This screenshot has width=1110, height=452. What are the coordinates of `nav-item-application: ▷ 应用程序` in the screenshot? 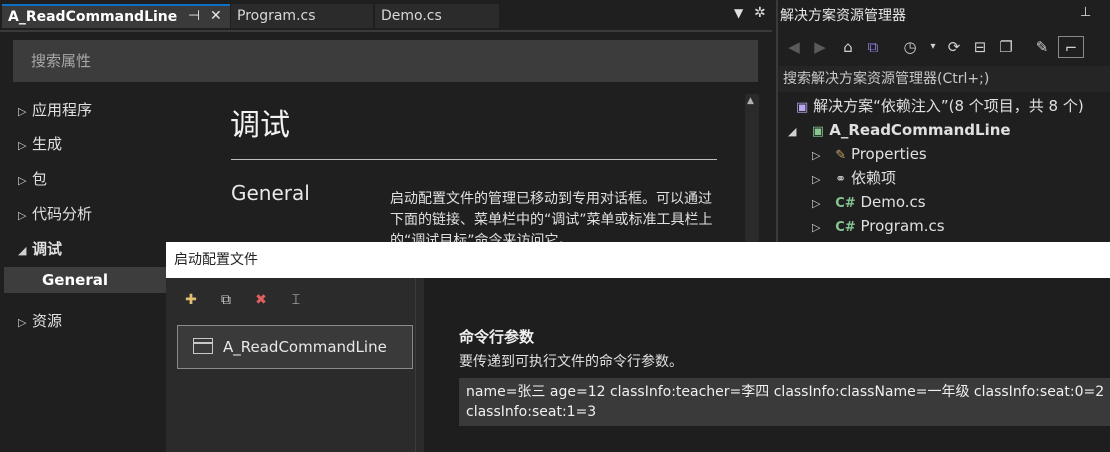 It's located at (55, 110).